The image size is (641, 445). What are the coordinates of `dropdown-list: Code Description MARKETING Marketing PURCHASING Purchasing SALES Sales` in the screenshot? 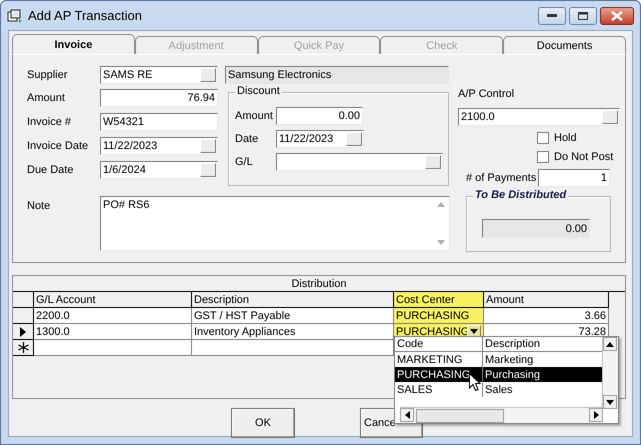 It's located at (506, 380).